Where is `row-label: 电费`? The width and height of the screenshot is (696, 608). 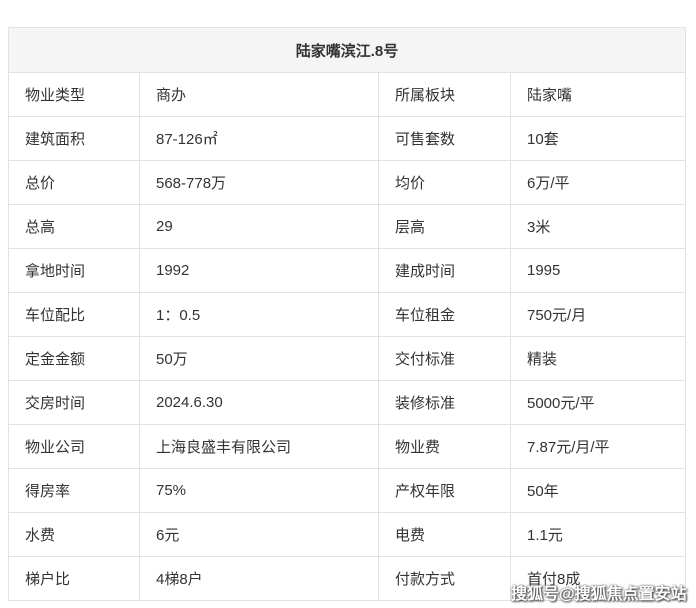
row-label: 电费 is located at coordinates (444, 534).